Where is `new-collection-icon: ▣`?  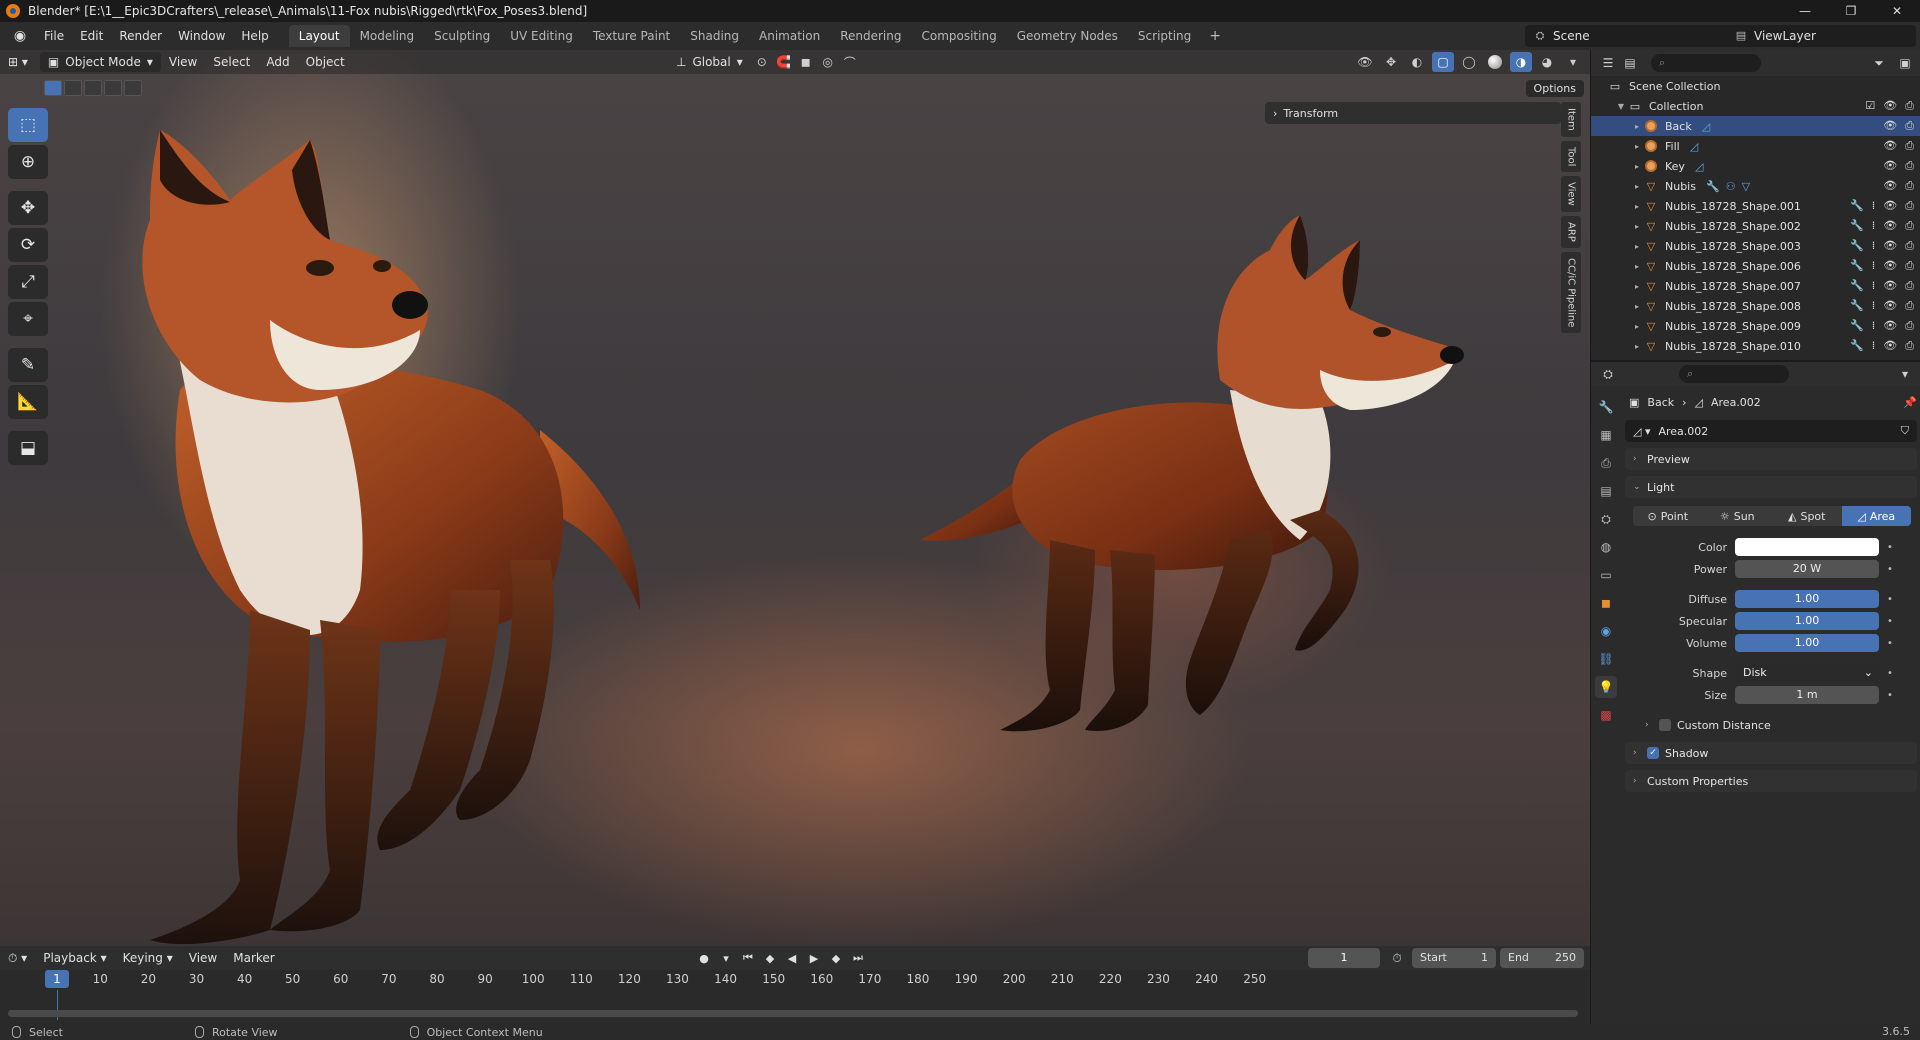
new-collection-icon: ▣ is located at coordinates (1905, 63).